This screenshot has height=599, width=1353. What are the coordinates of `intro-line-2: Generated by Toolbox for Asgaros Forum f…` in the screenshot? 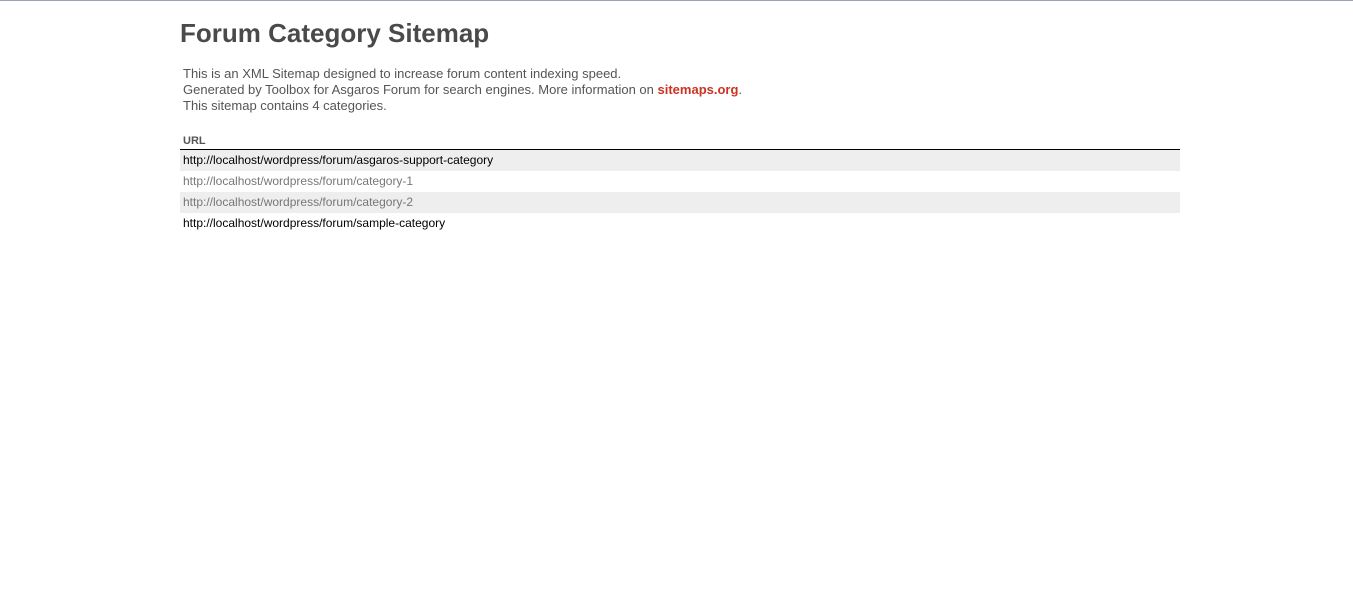 It's located at (681, 90).